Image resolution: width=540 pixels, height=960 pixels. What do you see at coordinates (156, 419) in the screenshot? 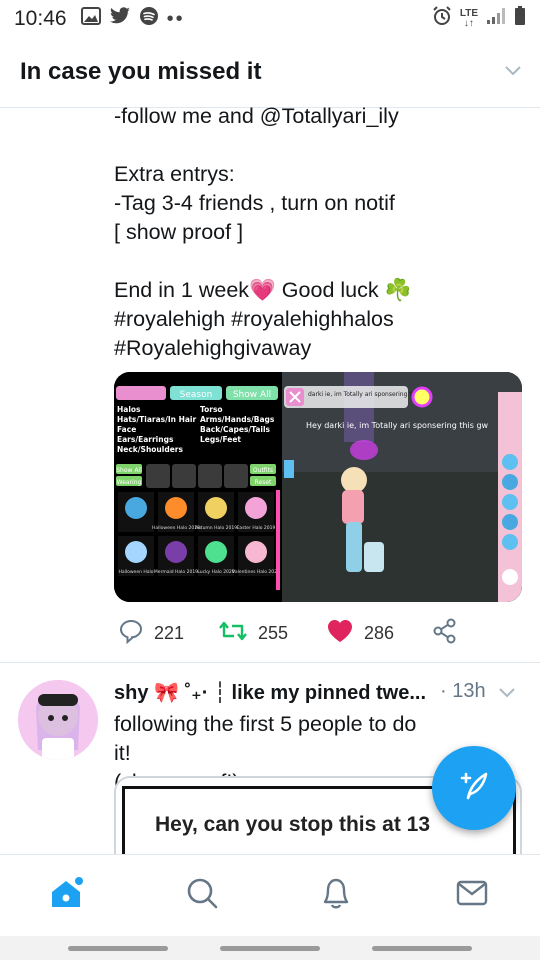
I see `category-hats: Hats/Tiaras/In Hair` at bounding box center [156, 419].